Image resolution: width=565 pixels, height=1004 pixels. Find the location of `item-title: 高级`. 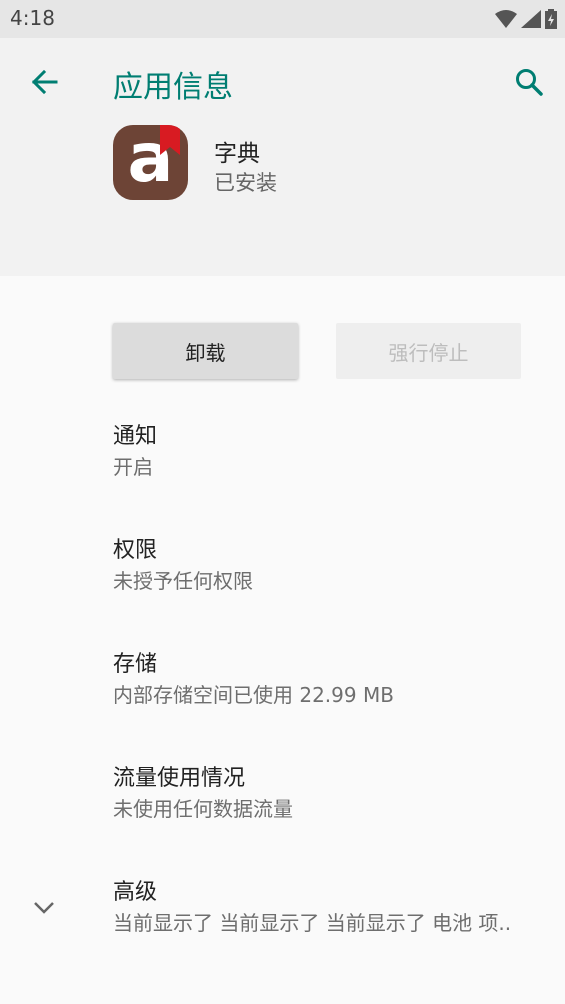

item-title: 高级 is located at coordinates (135, 892).